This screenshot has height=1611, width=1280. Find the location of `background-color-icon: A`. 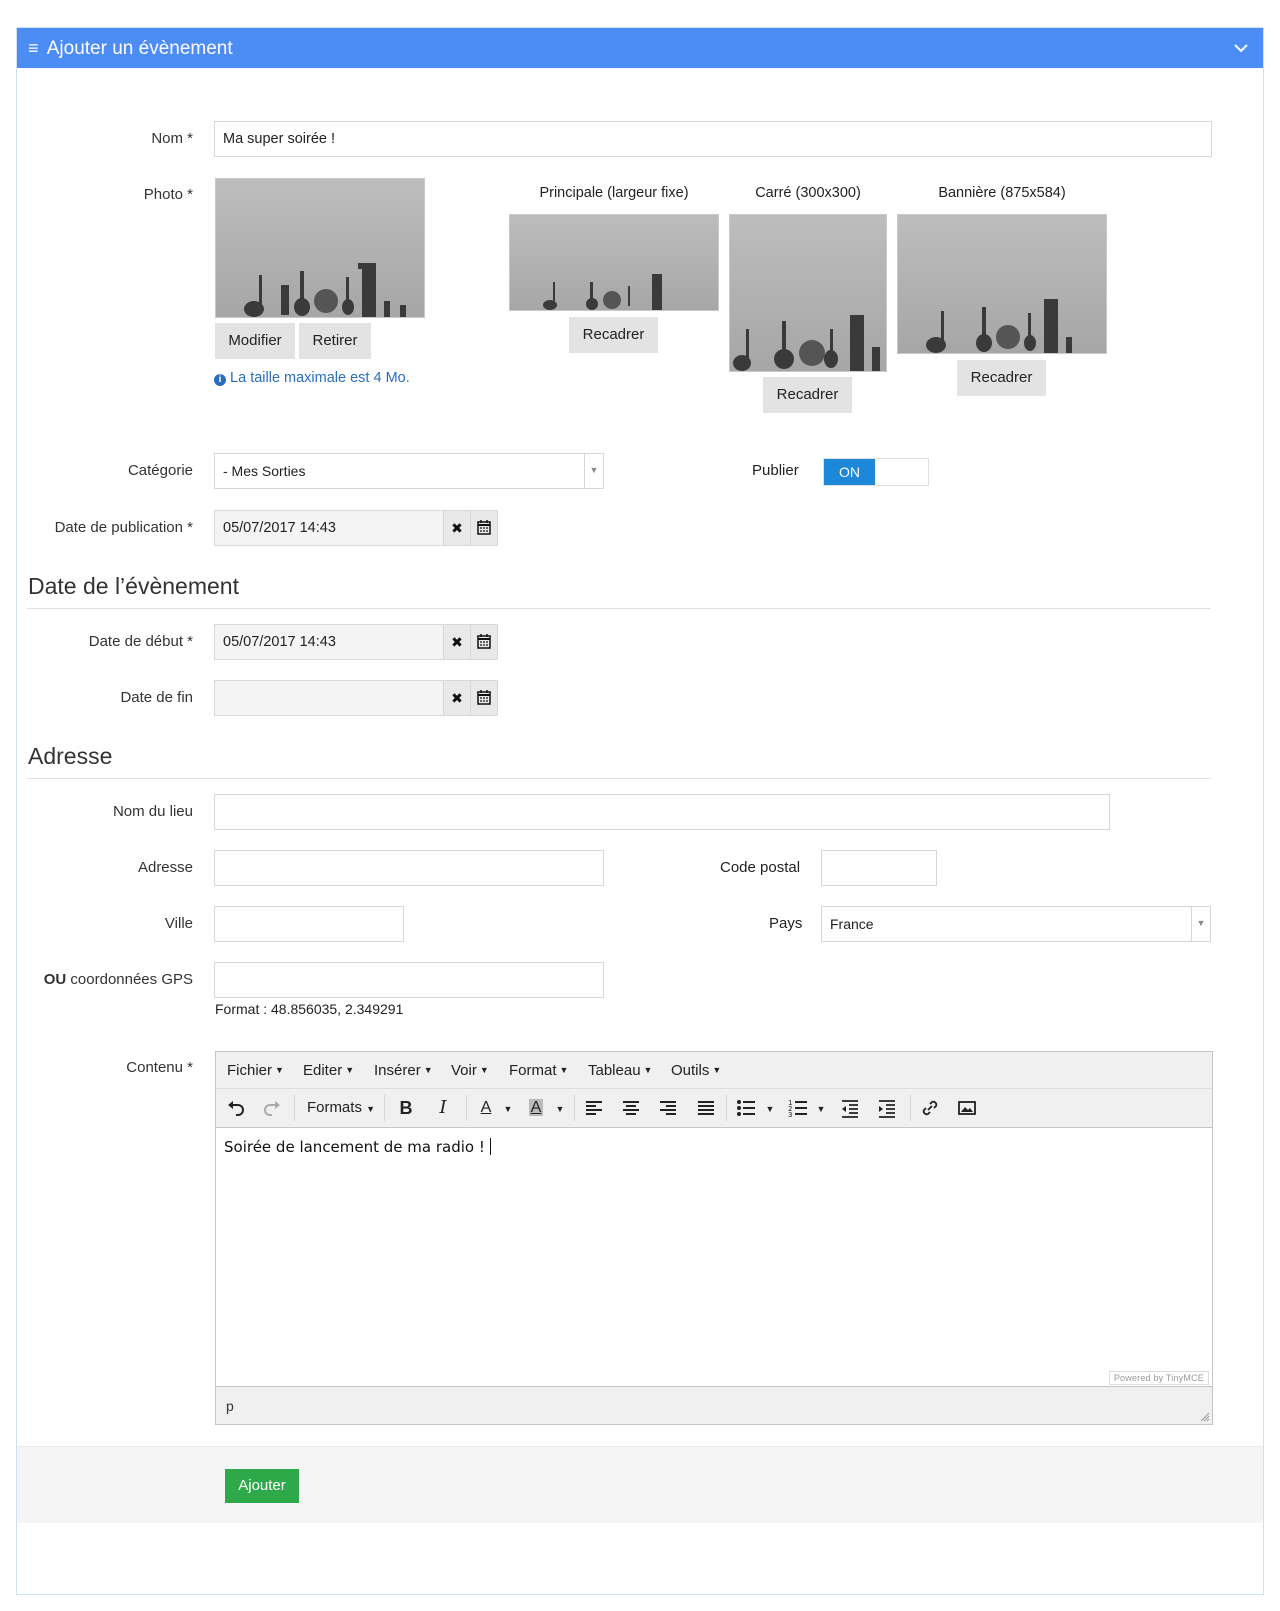

background-color-icon: A is located at coordinates (536, 1108).